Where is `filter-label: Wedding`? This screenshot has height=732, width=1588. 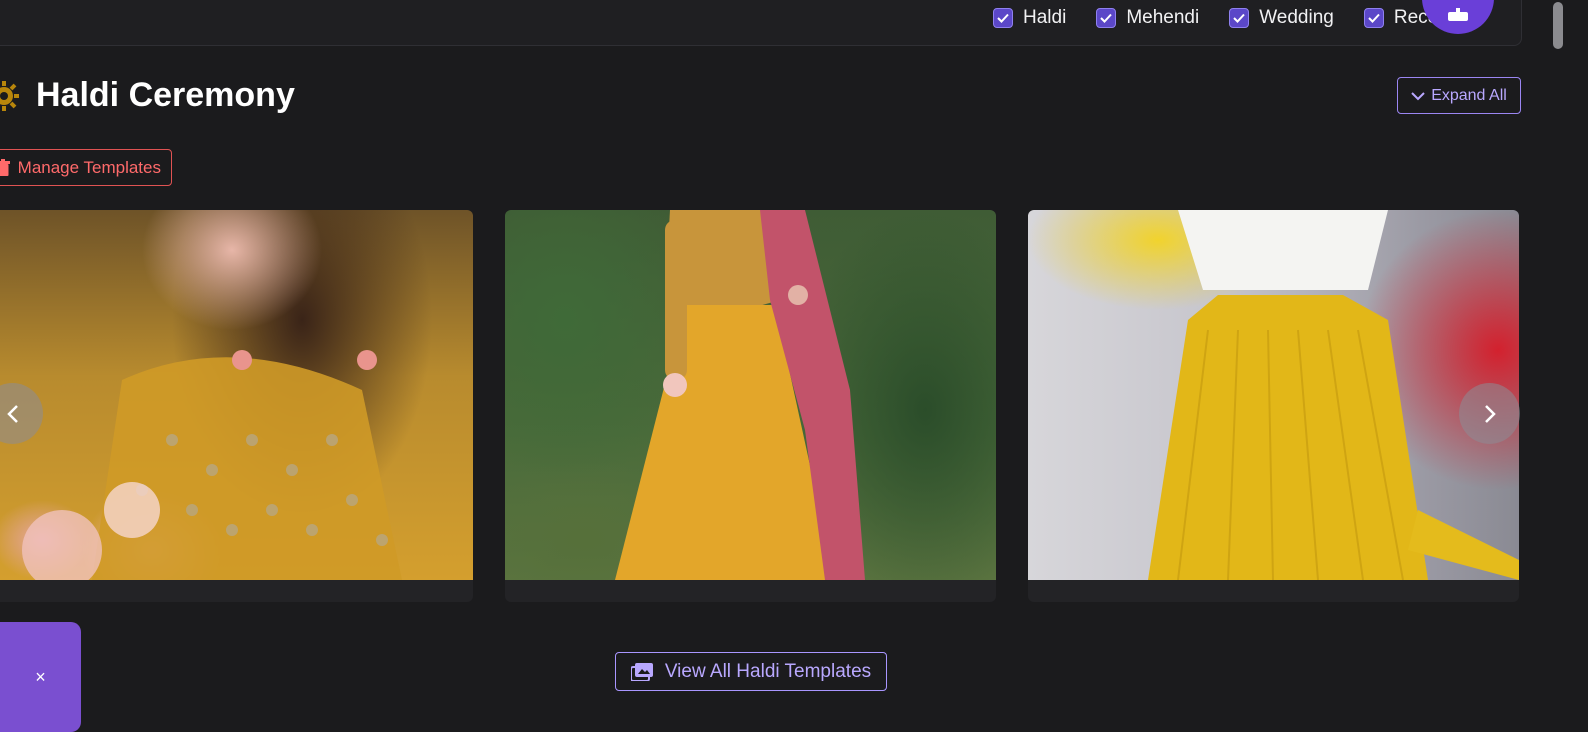 filter-label: Wedding is located at coordinates (1296, 17).